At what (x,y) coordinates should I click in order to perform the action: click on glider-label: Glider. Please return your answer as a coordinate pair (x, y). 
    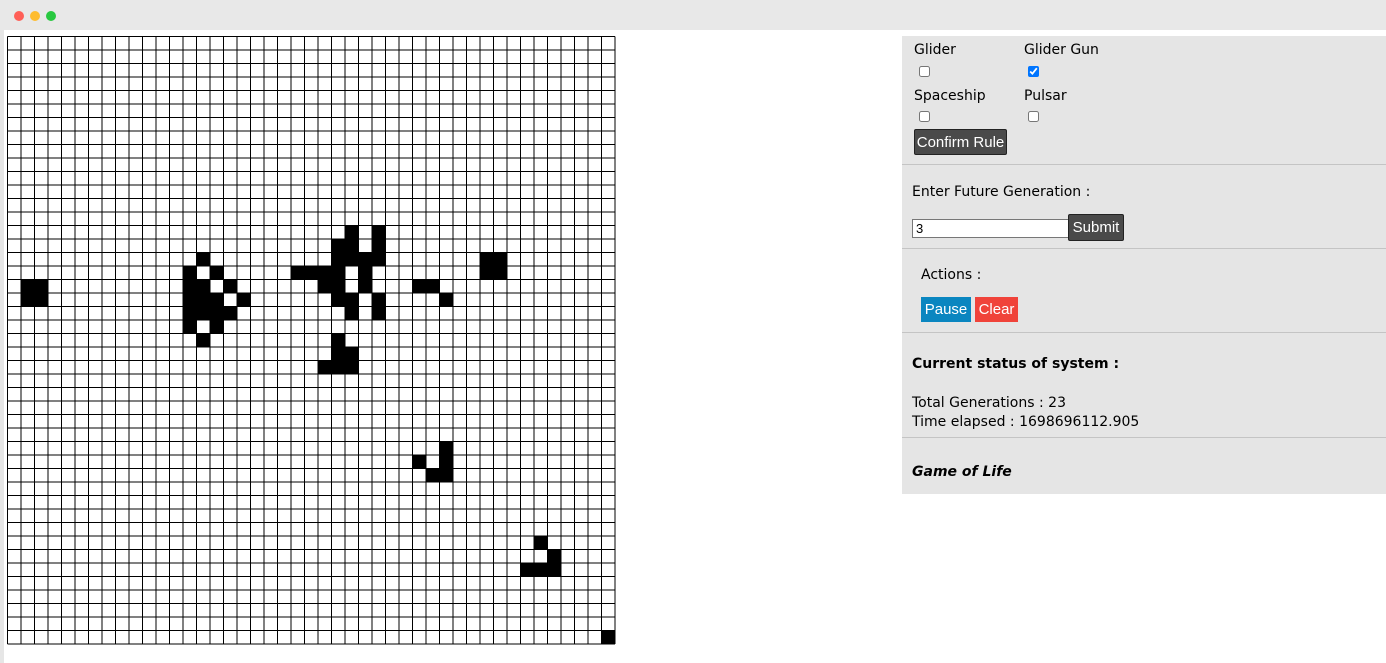
    Looking at the image, I should click on (935, 50).